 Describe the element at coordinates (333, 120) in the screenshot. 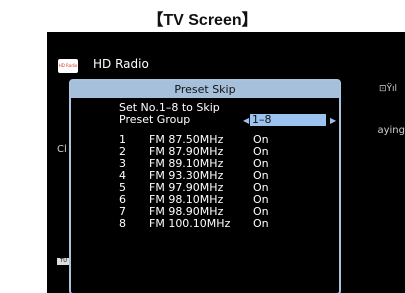

I see `arrow-right-icon: ▶` at that location.